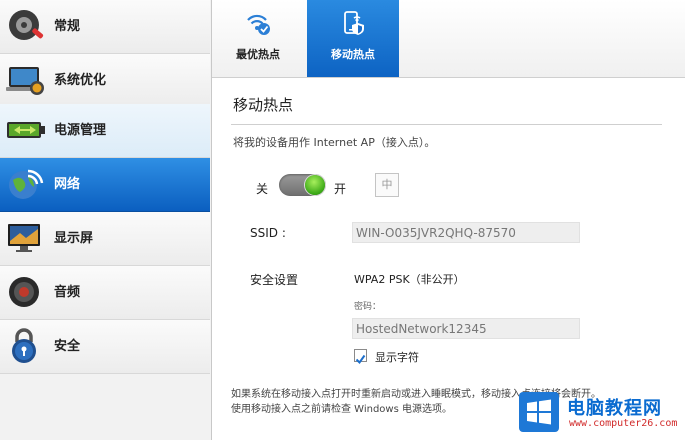 The width and height of the screenshot is (685, 440). I want to click on battery-icon, so click(26, 130).